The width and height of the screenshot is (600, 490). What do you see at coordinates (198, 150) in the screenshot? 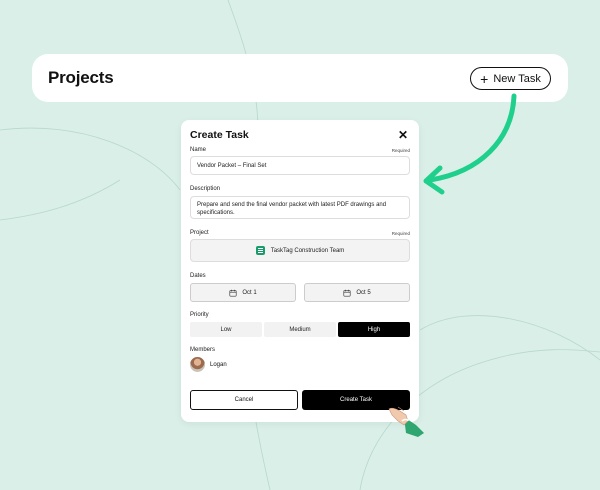
I see `name-label: Name` at bounding box center [198, 150].